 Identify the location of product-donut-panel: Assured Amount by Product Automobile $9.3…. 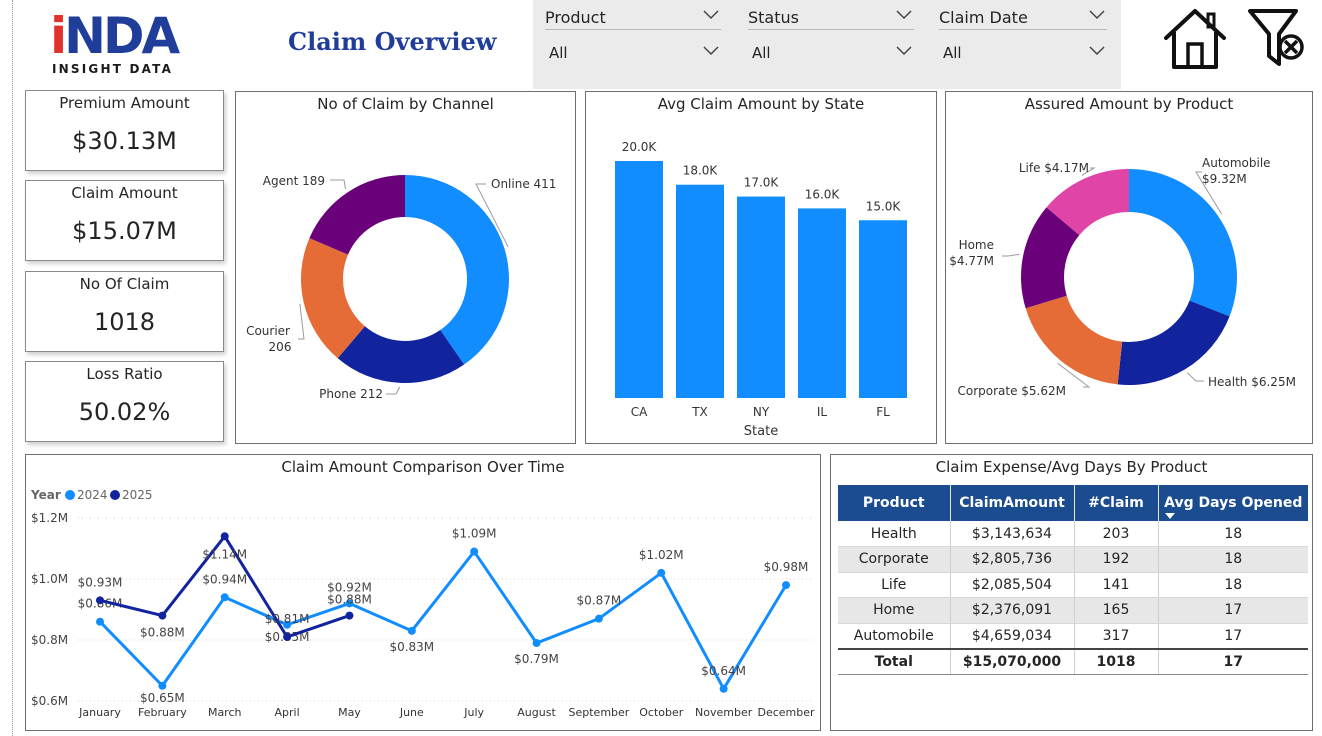
(1129, 267).